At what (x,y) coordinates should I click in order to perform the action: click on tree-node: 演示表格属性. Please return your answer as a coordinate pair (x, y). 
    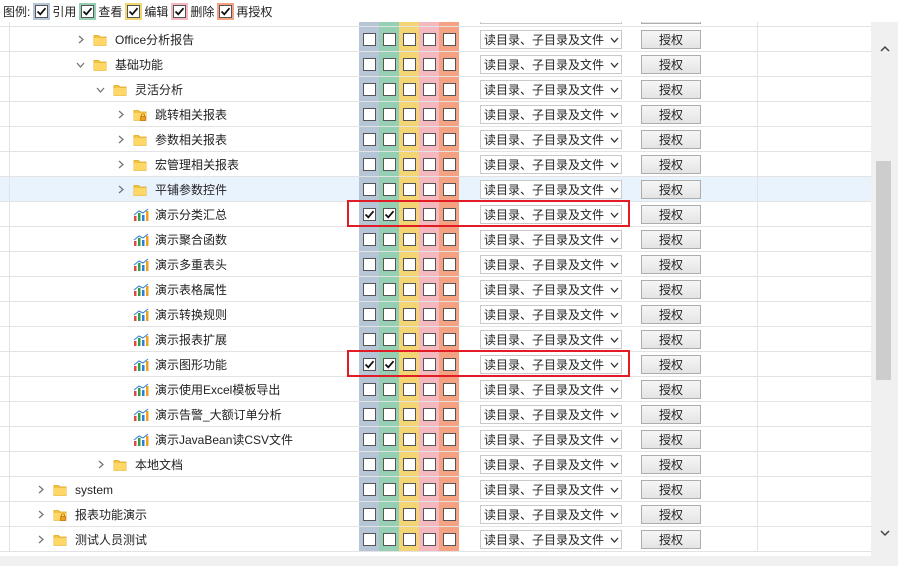
    Looking at the image, I should click on (170, 289).